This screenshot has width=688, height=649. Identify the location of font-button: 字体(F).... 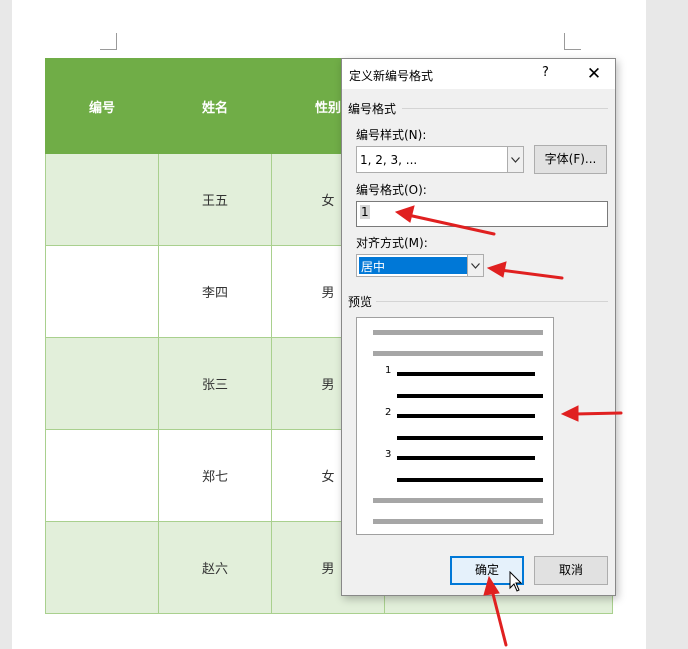
(570, 159).